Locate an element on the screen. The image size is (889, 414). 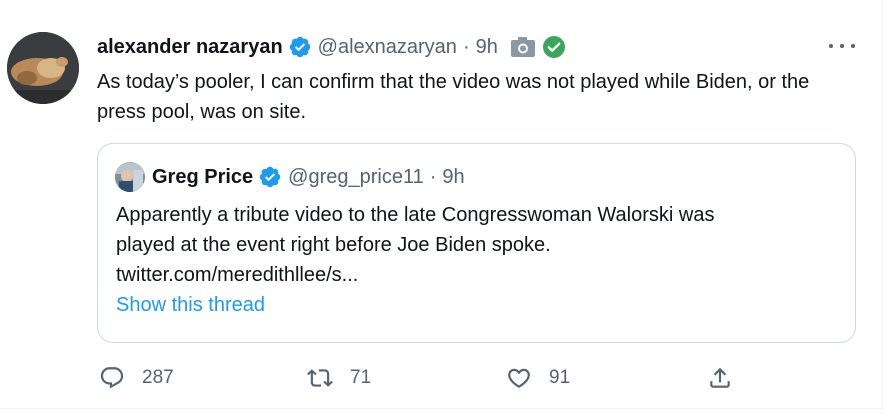
tweet-header: alexander nazaryan @alexnazaryan · 9h is located at coordinates (331, 47).